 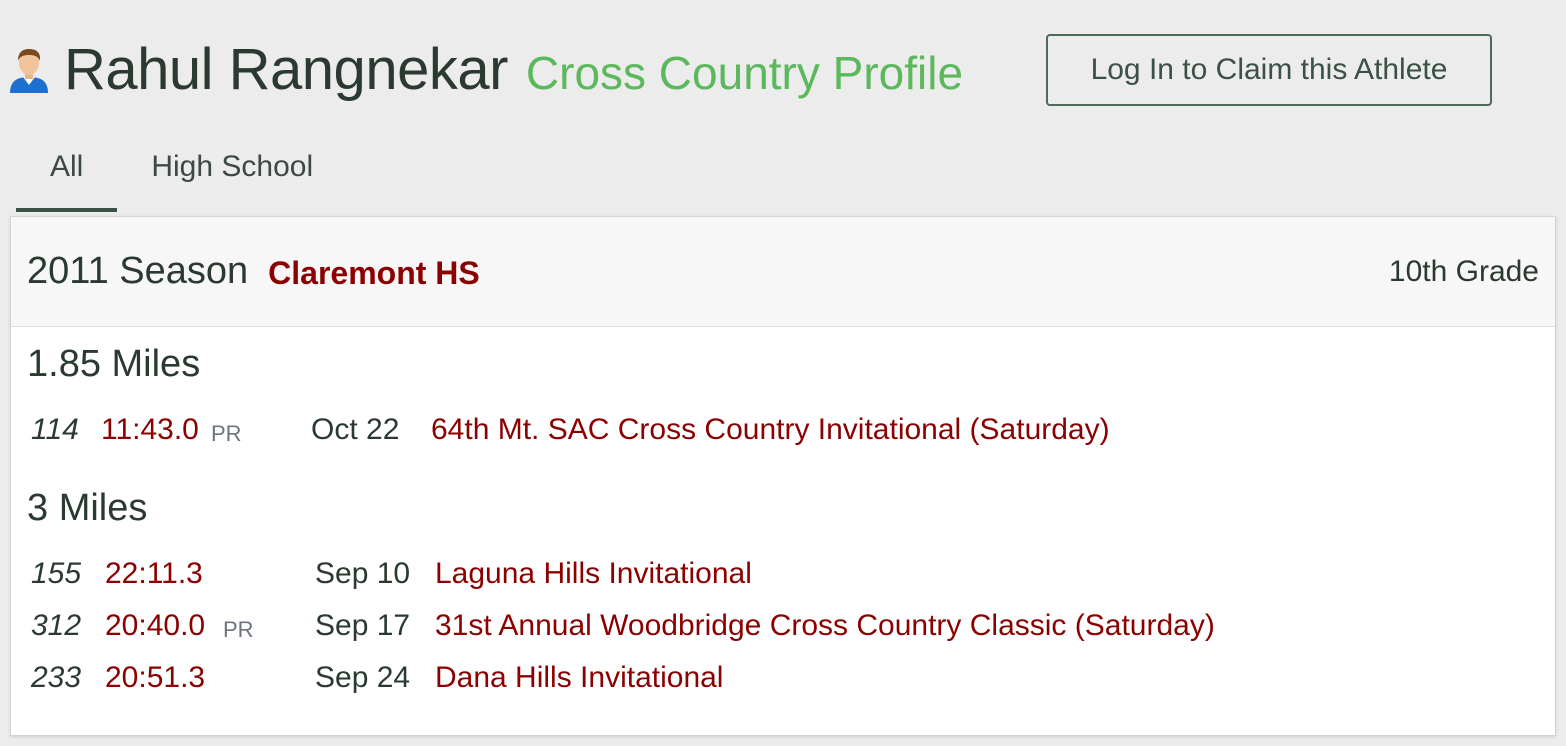 I want to click on result-time: 11:43.0, so click(x=150, y=430).